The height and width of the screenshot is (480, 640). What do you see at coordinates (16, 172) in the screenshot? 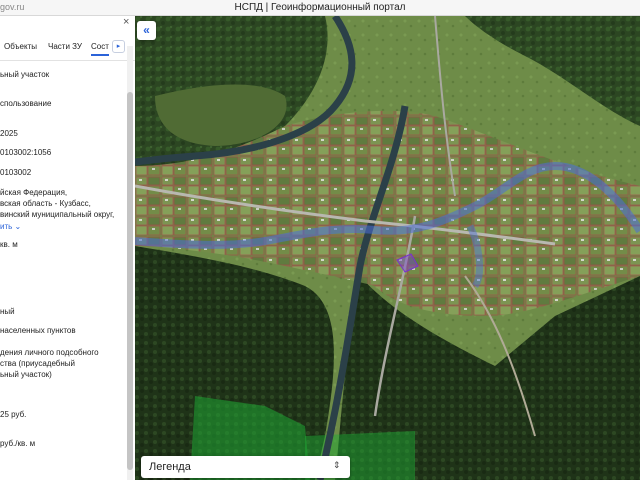
I see `field-cadastral-quarter: 0103002` at bounding box center [16, 172].